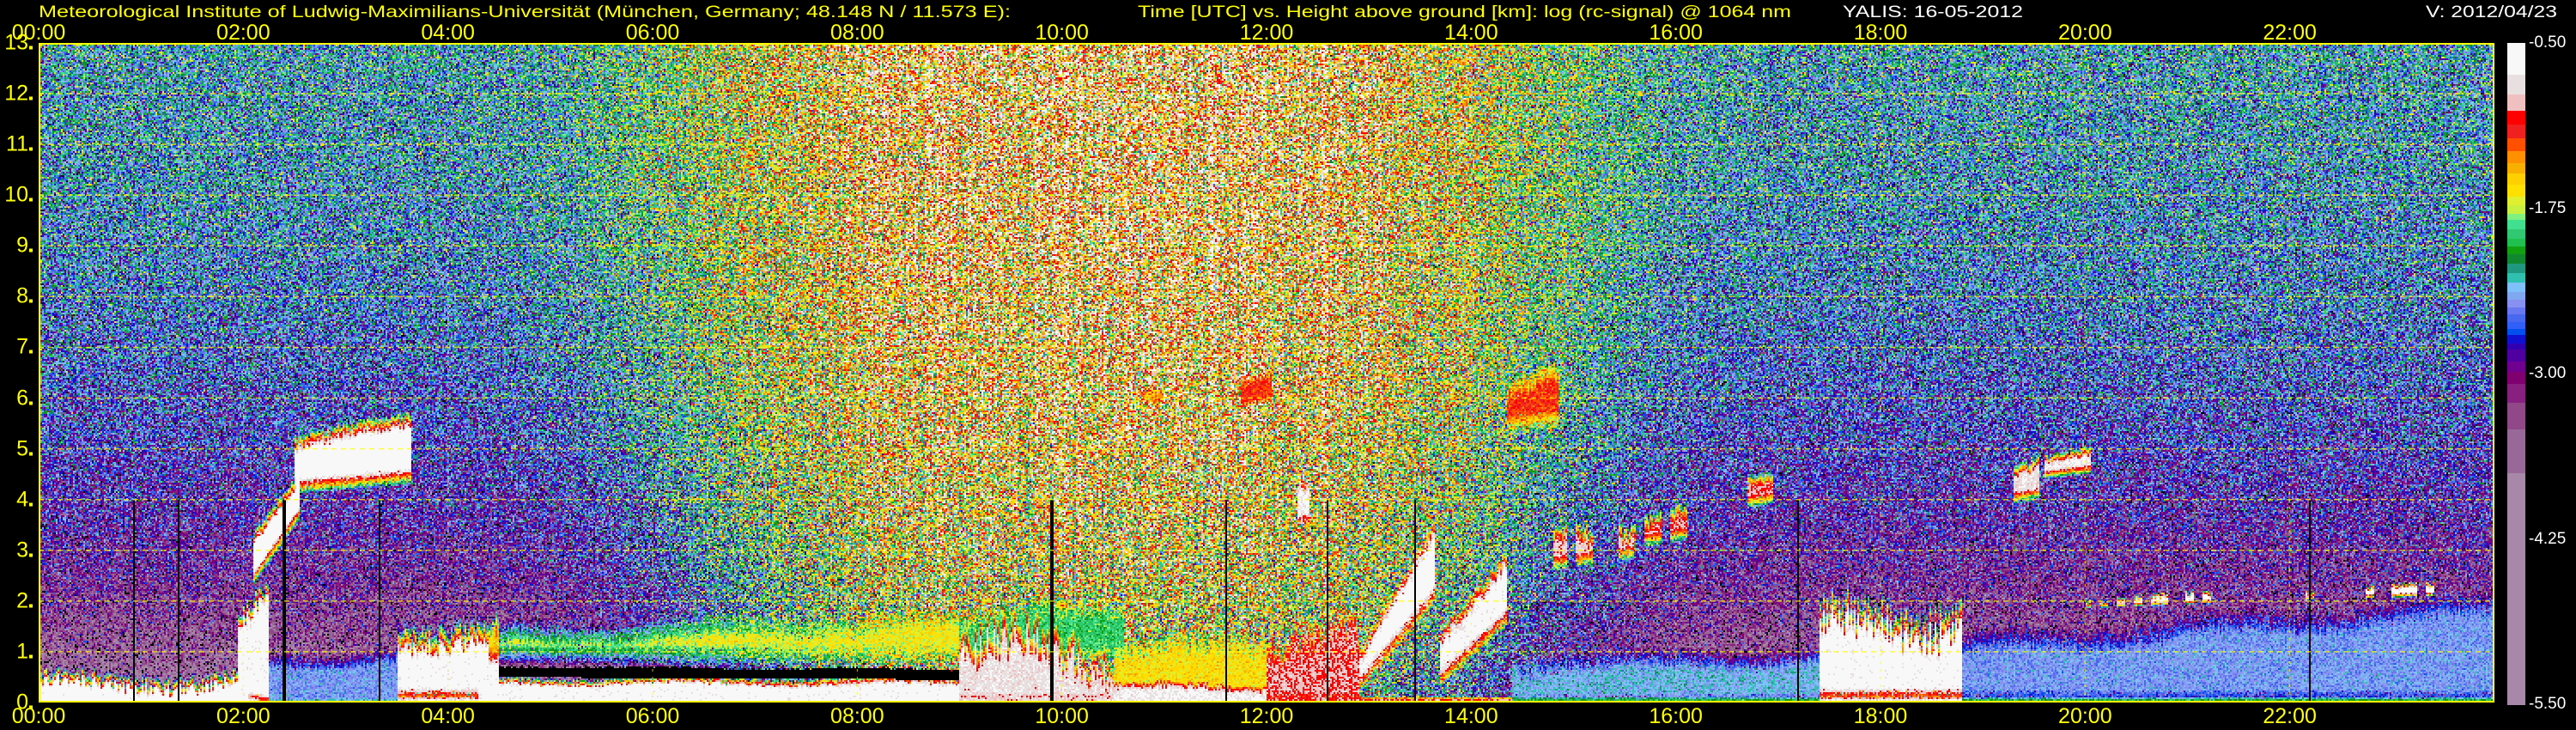  I want to click on y-tick-text: 7, so click(22, 346).